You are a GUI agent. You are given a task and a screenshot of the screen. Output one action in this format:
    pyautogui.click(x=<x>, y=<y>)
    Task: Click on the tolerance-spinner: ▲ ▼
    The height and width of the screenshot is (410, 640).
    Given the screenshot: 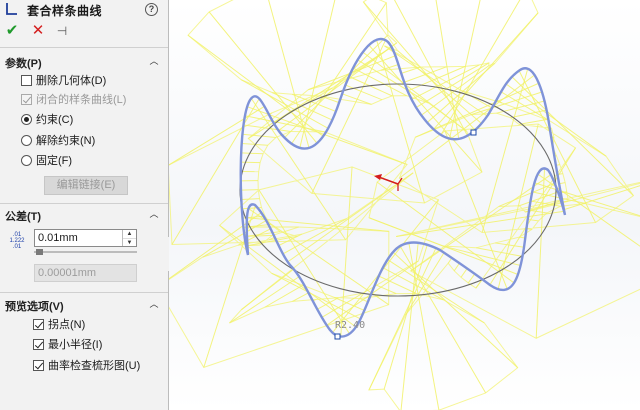 What is the action you would take?
    pyautogui.click(x=129, y=238)
    